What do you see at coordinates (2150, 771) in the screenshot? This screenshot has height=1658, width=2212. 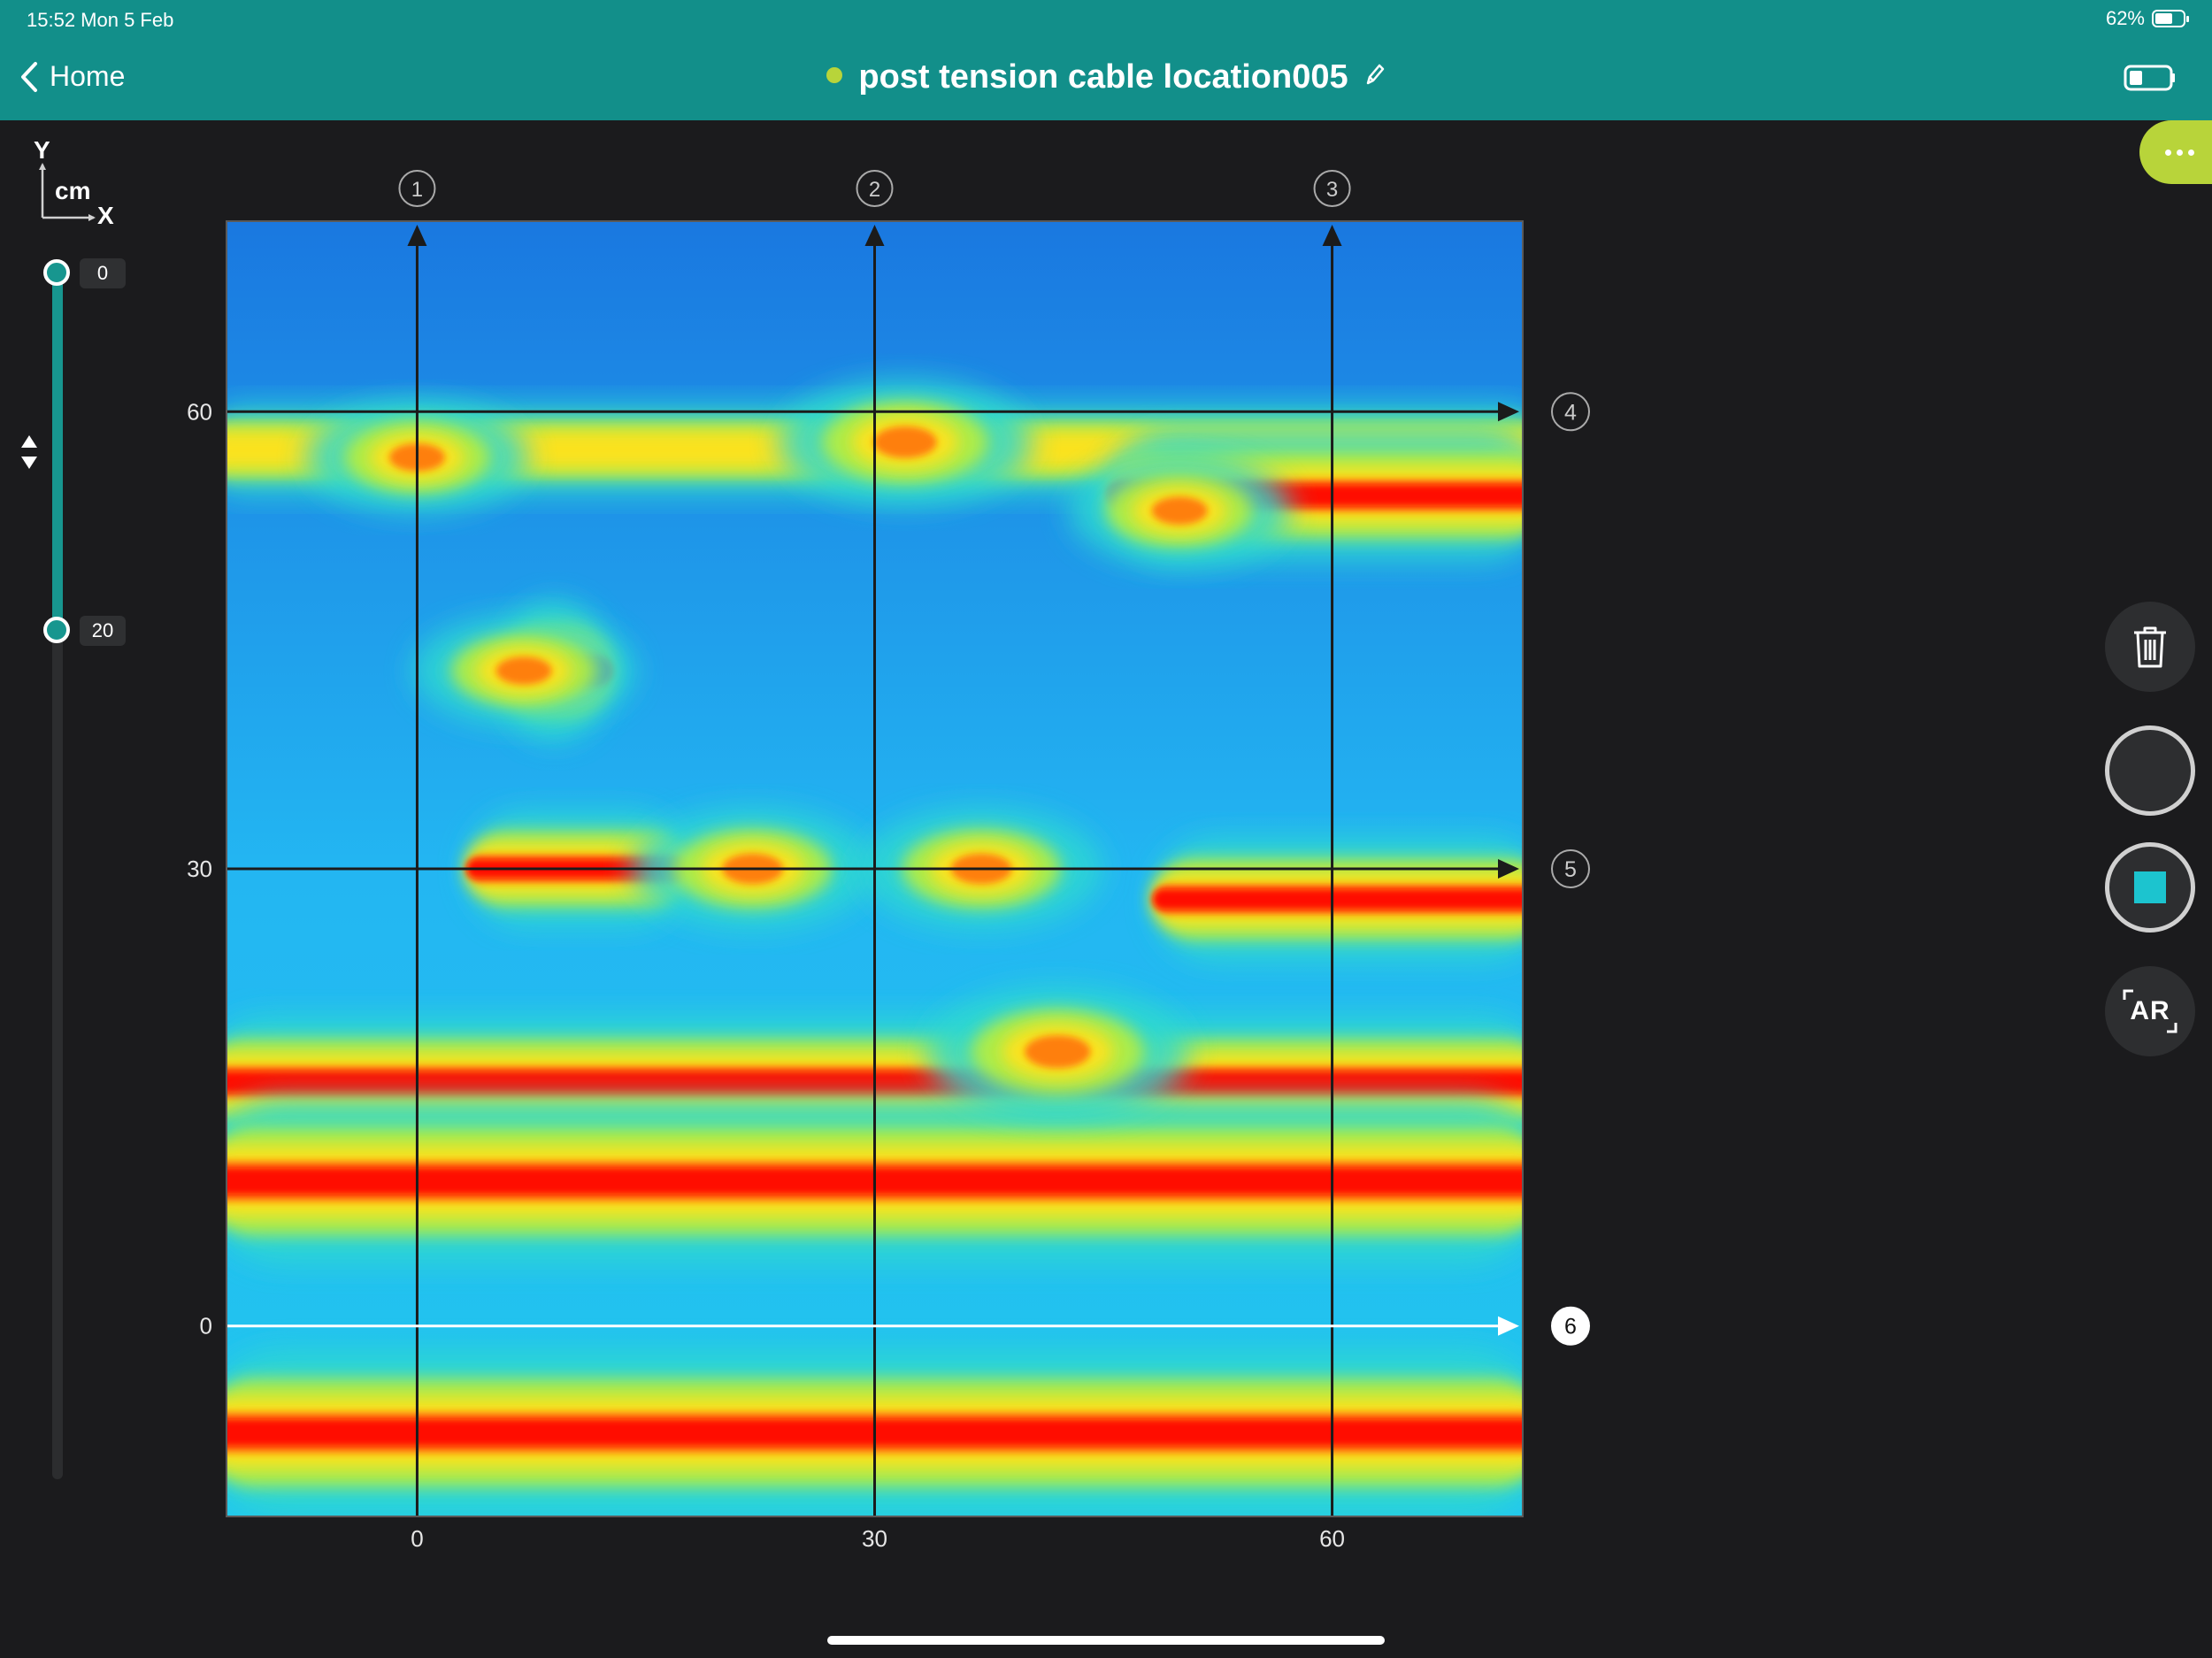 I see `record-button` at bounding box center [2150, 771].